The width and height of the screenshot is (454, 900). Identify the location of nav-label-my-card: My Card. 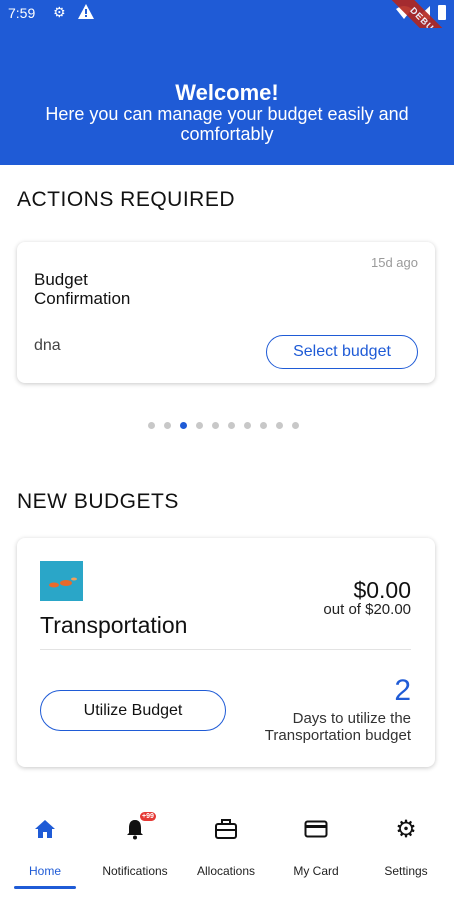
(316, 871).